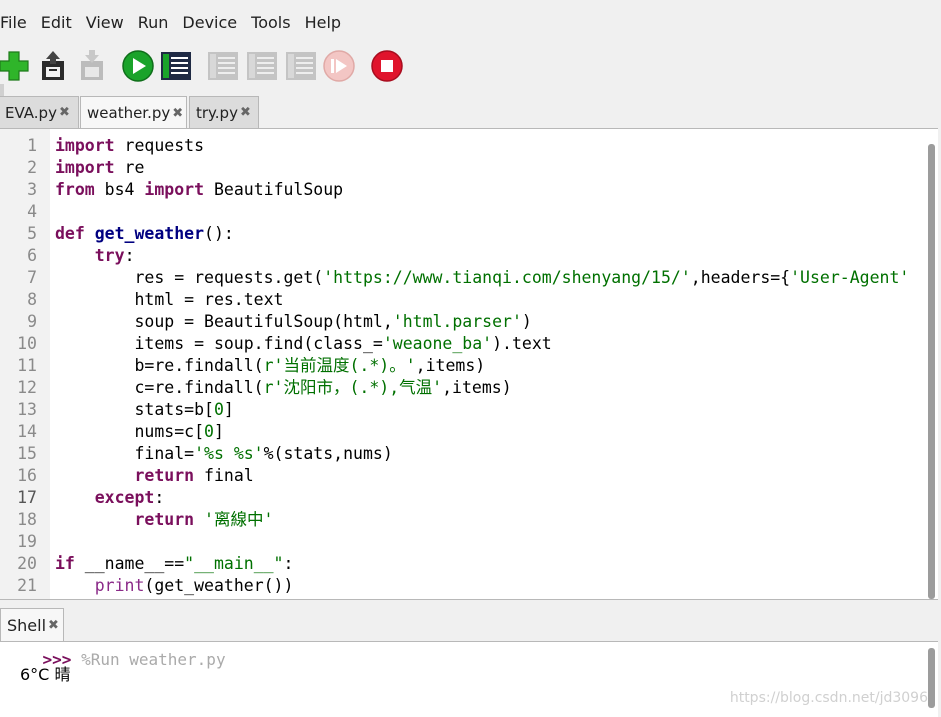 The height and width of the screenshot is (717, 941). What do you see at coordinates (460, 520) in the screenshot?
I see `code-line: 18 return '离線中'` at bounding box center [460, 520].